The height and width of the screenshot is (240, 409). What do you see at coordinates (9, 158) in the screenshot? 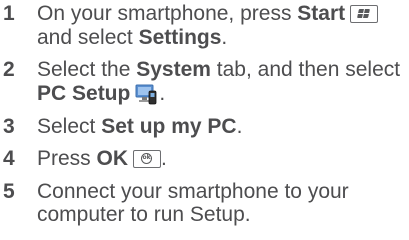
I see `step-number: 4` at bounding box center [9, 158].